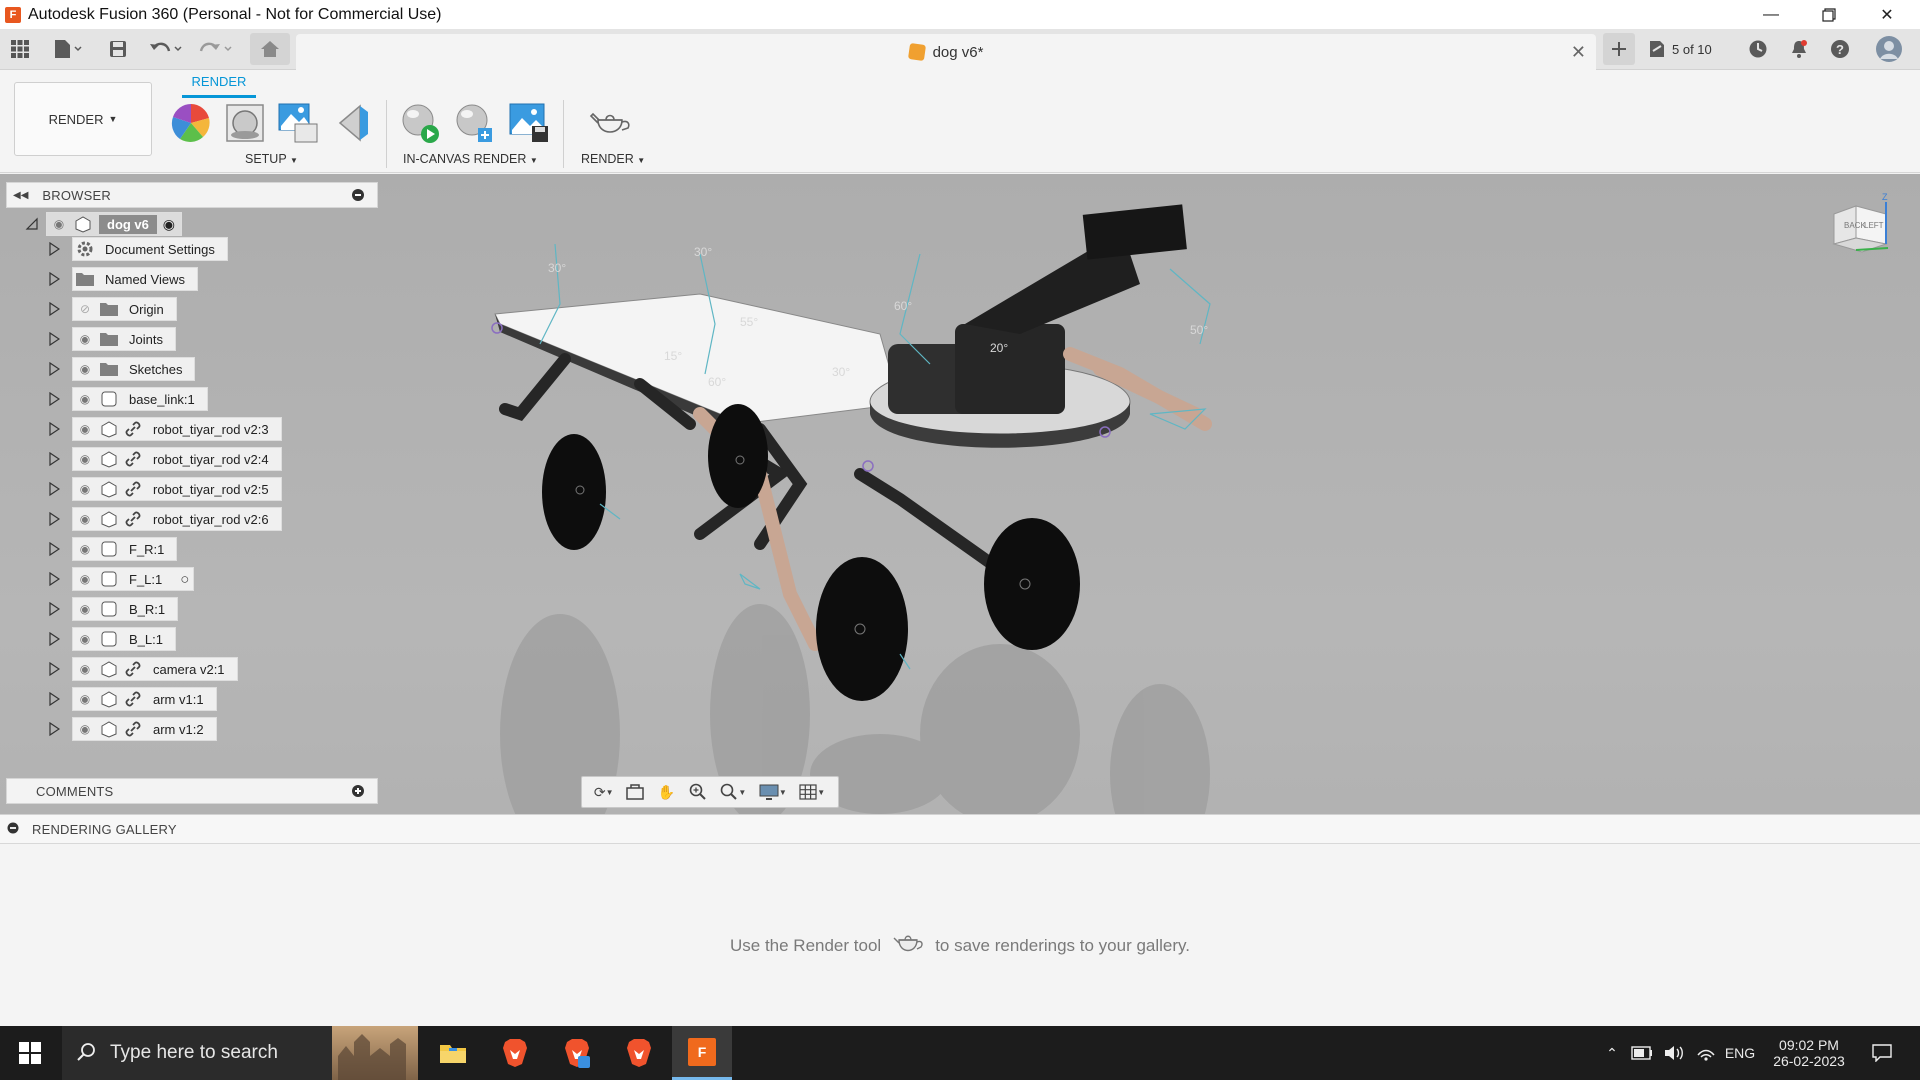 The height and width of the screenshot is (1080, 1920). Describe the element at coordinates (111, 639) in the screenshot. I see `tree-item-b-l: ◉ B_L:1` at that location.